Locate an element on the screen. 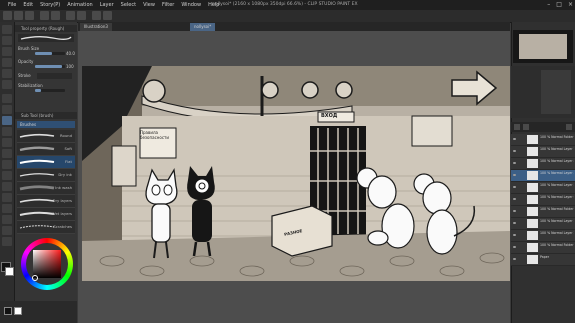  fill-tool-icon is located at coordinates (7, 175).